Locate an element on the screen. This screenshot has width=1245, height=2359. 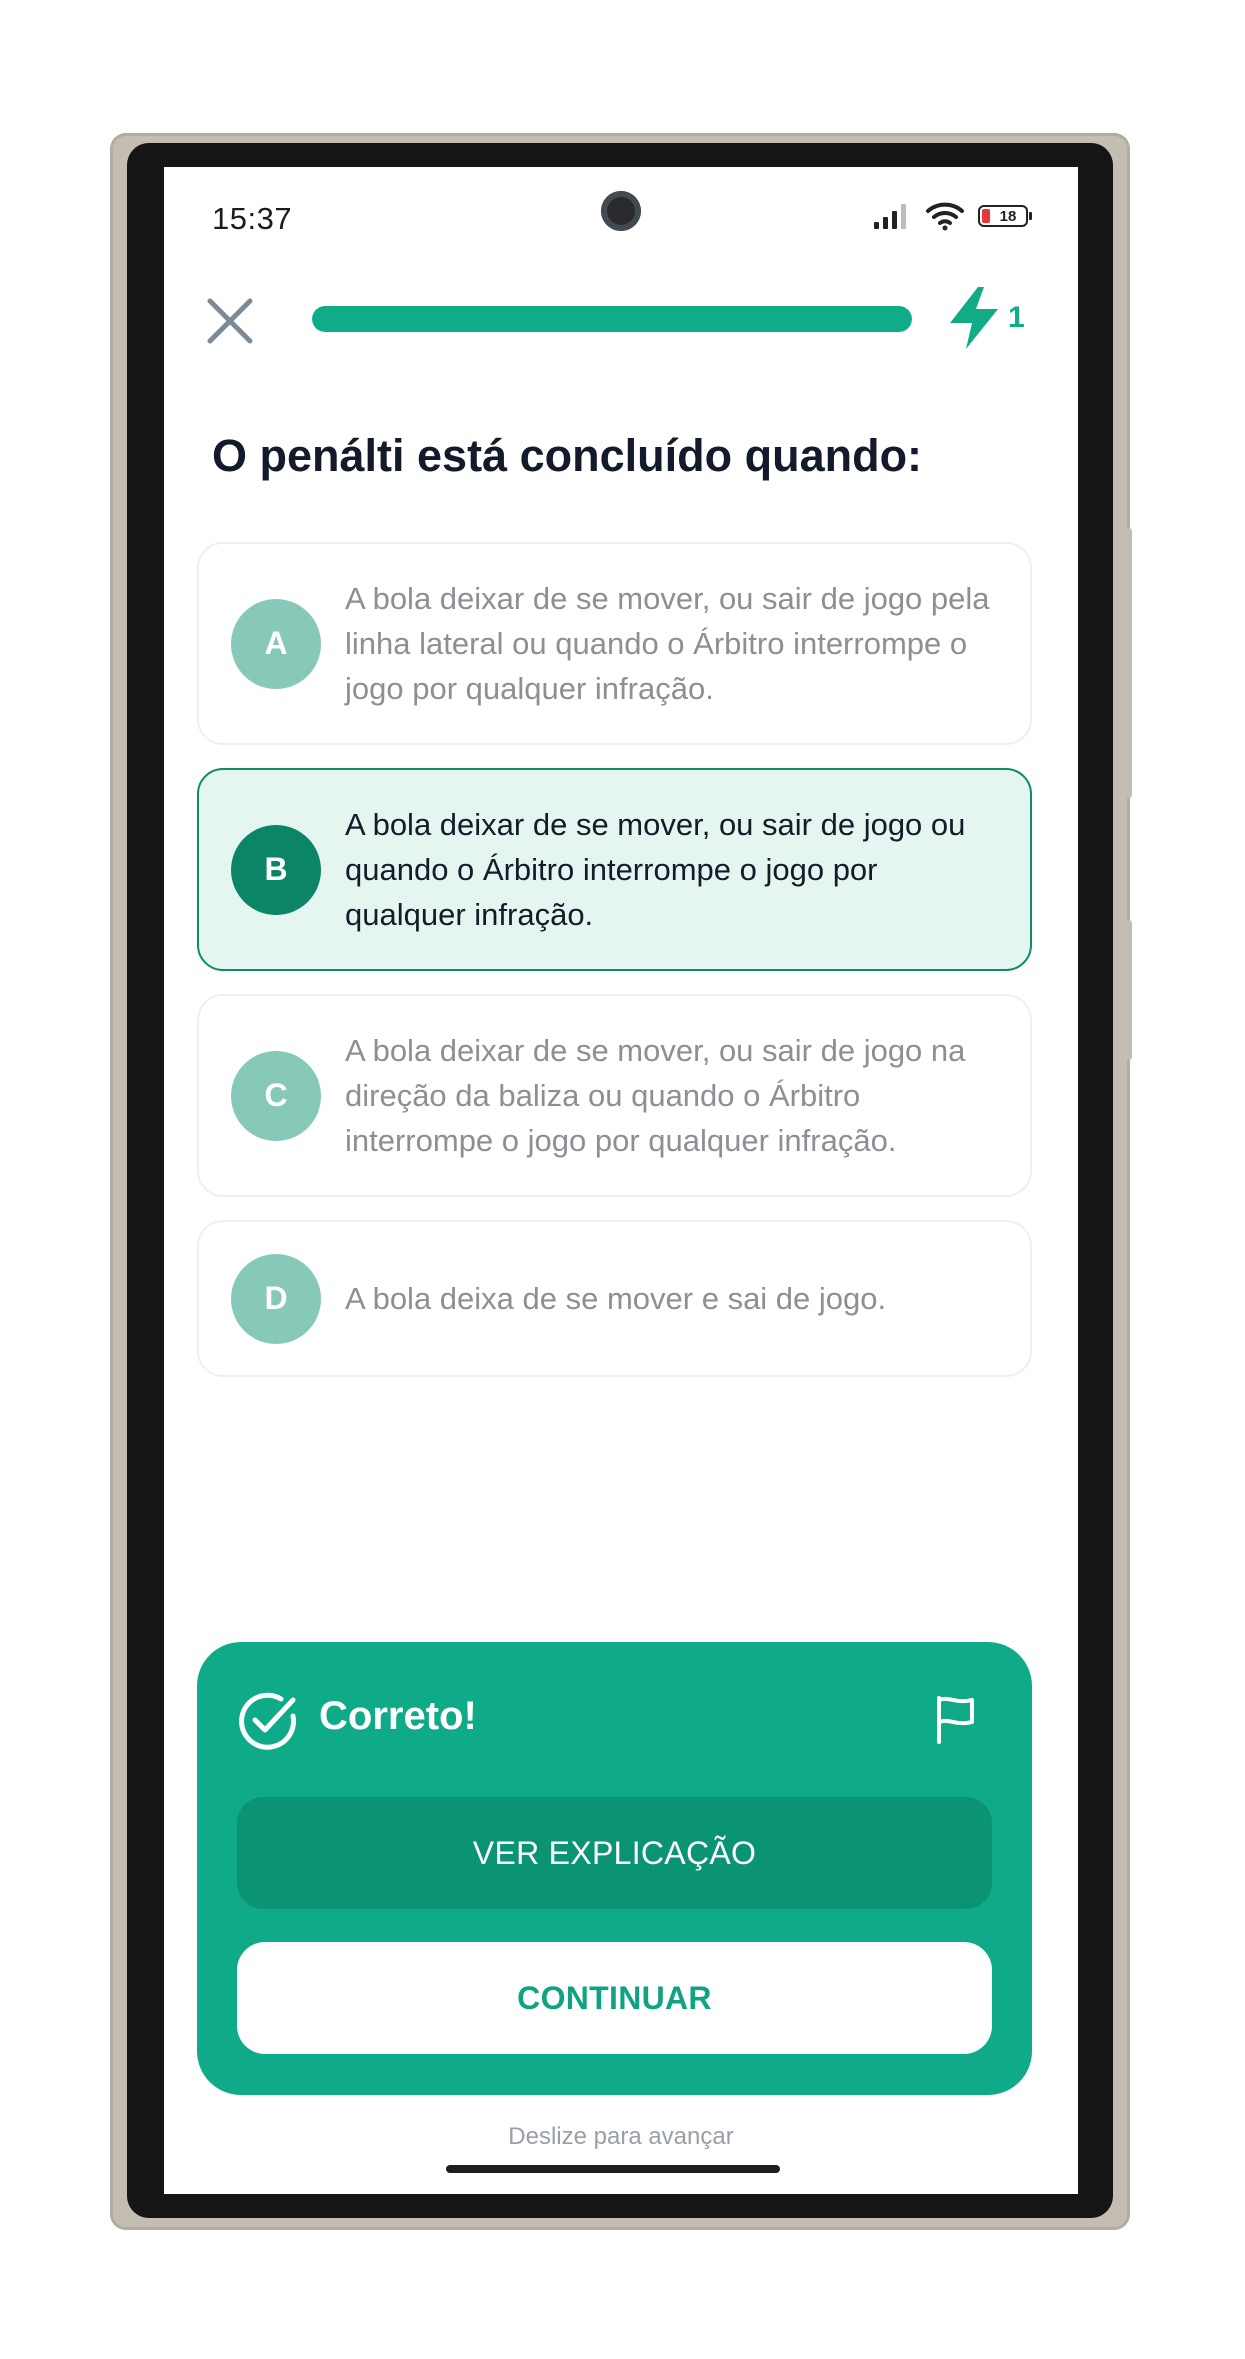
quiz-progress-fill is located at coordinates (612, 319).